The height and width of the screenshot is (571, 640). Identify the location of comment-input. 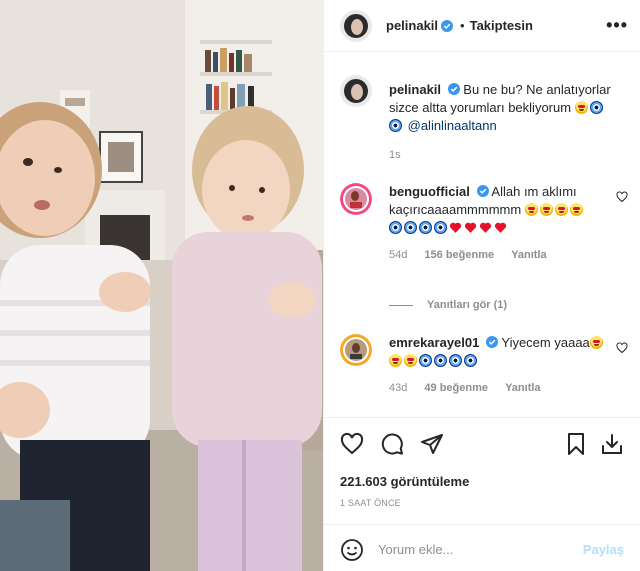
(480, 549).